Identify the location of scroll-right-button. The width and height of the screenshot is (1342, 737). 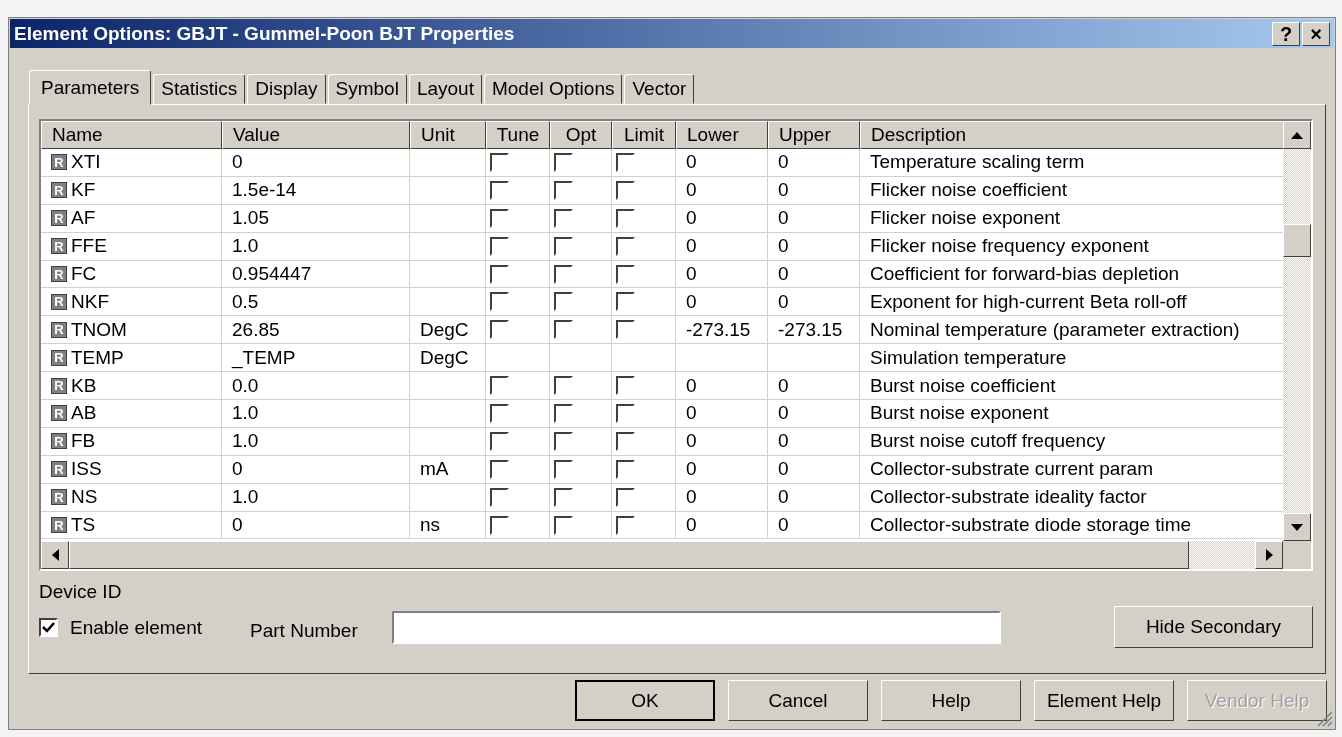
(1269, 555).